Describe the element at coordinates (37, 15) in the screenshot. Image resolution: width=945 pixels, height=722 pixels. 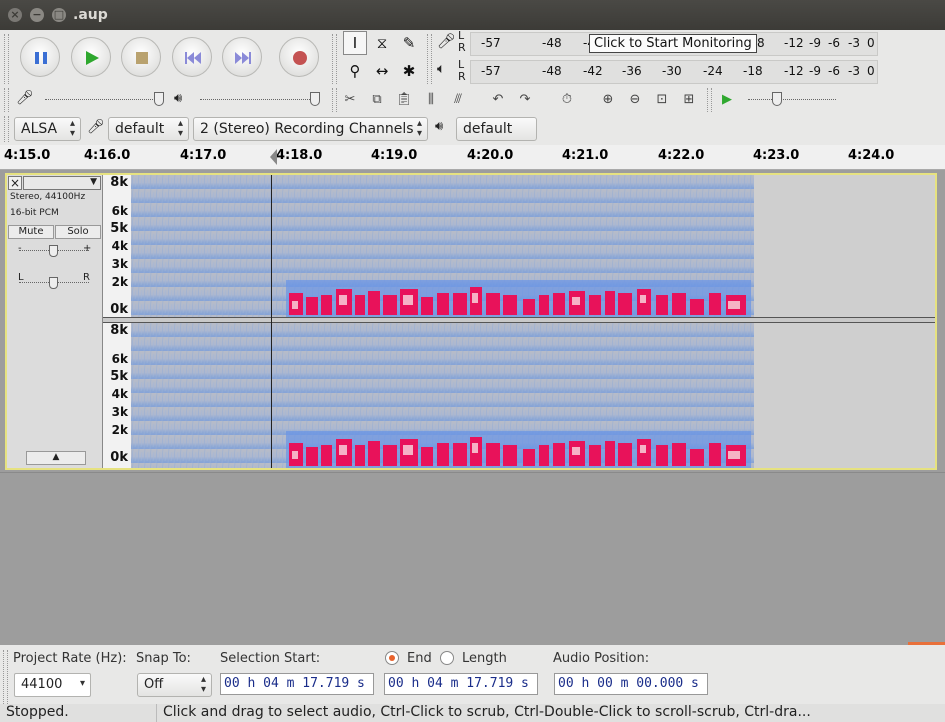
I see `minimize-window-button: −` at that location.